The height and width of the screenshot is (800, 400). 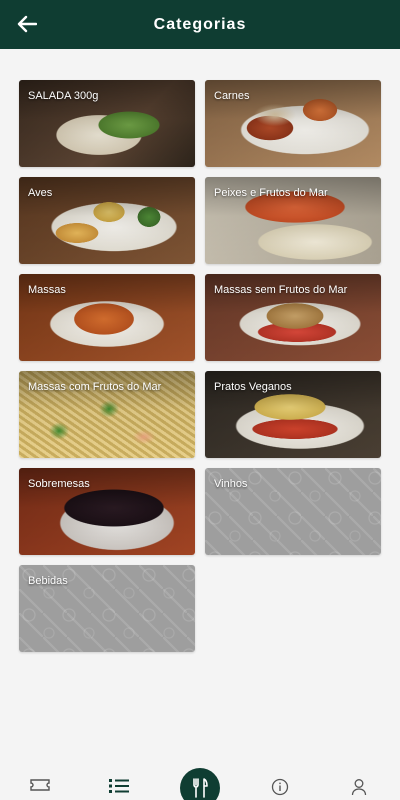 What do you see at coordinates (40, 193) in the screenshot?
I see `category-label: Aves` at bounding box center [40, 193].